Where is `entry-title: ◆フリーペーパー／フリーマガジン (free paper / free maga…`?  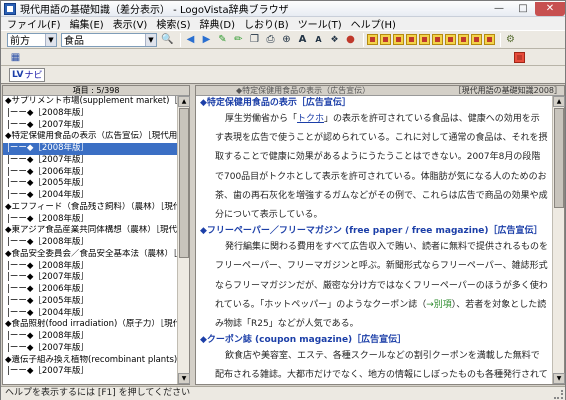 entry-title: ◆フリーペーパー／フリーマガジン (free paper / free maga… is located at coordinates (371, 231).